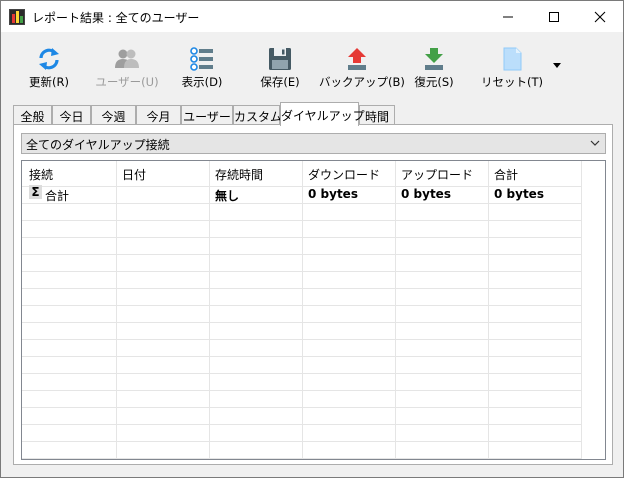 The image size is (624, 478). Describe the element at coordinates (239, 174) in the screenshot. I see `column-header-duration: 存続時間` at that location.